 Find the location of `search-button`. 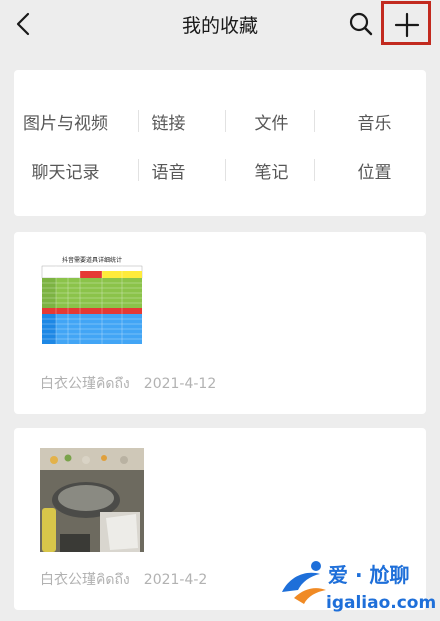

search-button is located at coordinates (361, 24).